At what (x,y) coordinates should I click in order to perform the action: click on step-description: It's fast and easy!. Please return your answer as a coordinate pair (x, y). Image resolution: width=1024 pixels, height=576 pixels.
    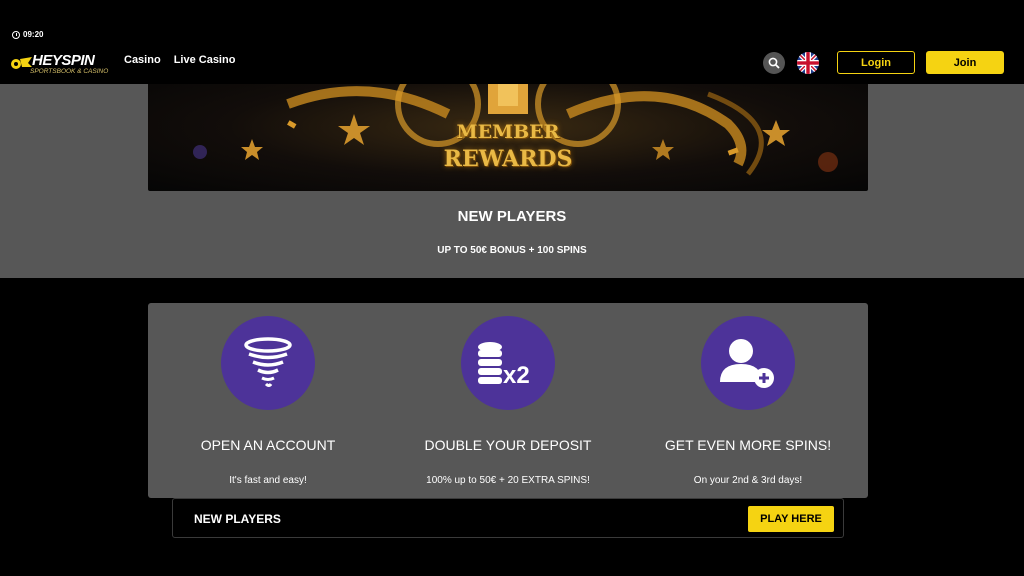
    Looking at the image, I should click on (268, 480).